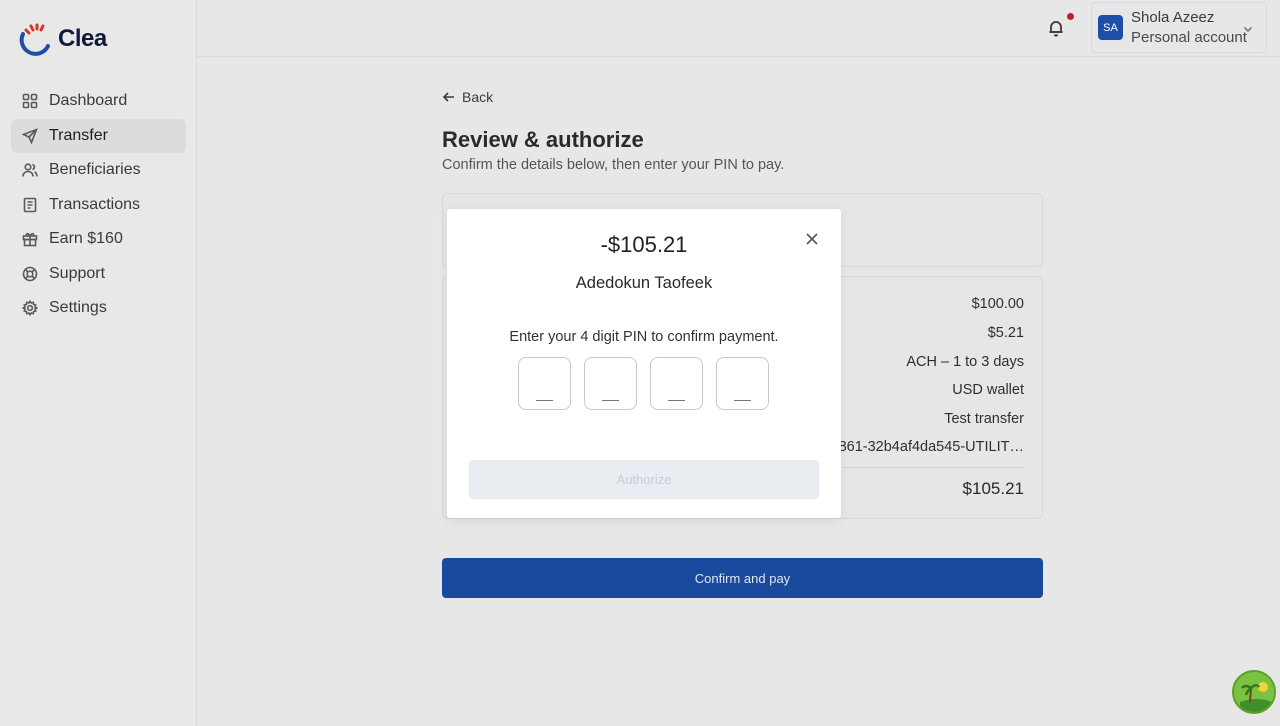 Image resolution: width=1280 pixels, height=726 pixels. Describe the element at coordinates (1189, 37) in the screenshot. I see `account-type: Personal account` at that location.